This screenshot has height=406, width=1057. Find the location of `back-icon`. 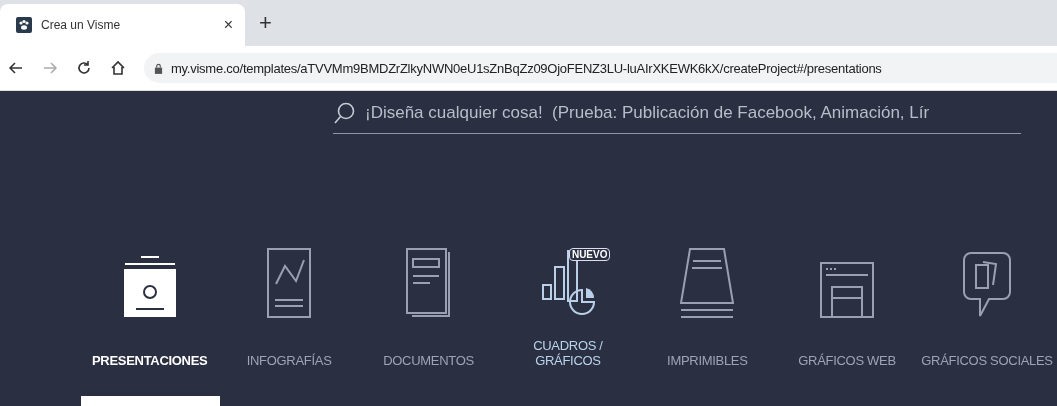

back-icon is located at coordinates (16, 68).